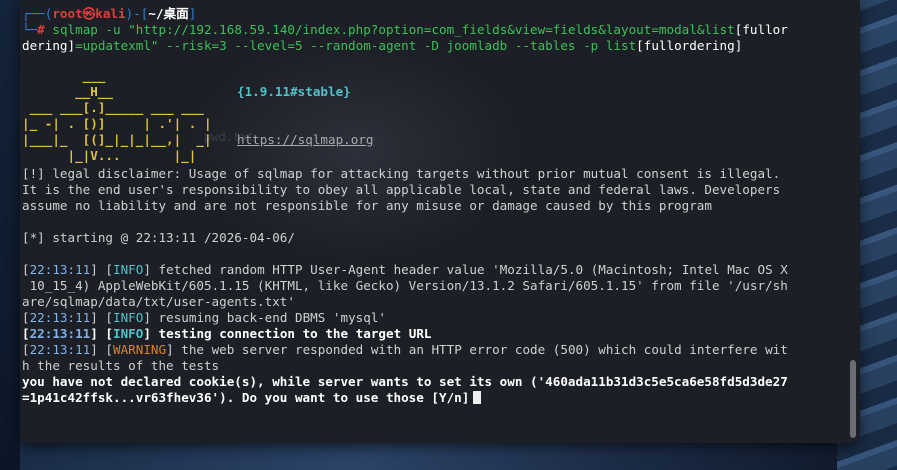 The height and width of the screenshot is (470, 897). Describe the element at coordinates (137, 13) in the screenshot. I see `prompt-frame-mid: )-[` at that location.